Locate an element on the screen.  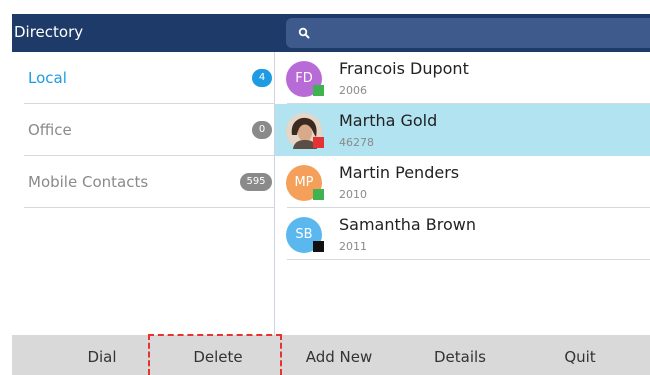
contact-number: 2011 is located at coordinates (353, 246).